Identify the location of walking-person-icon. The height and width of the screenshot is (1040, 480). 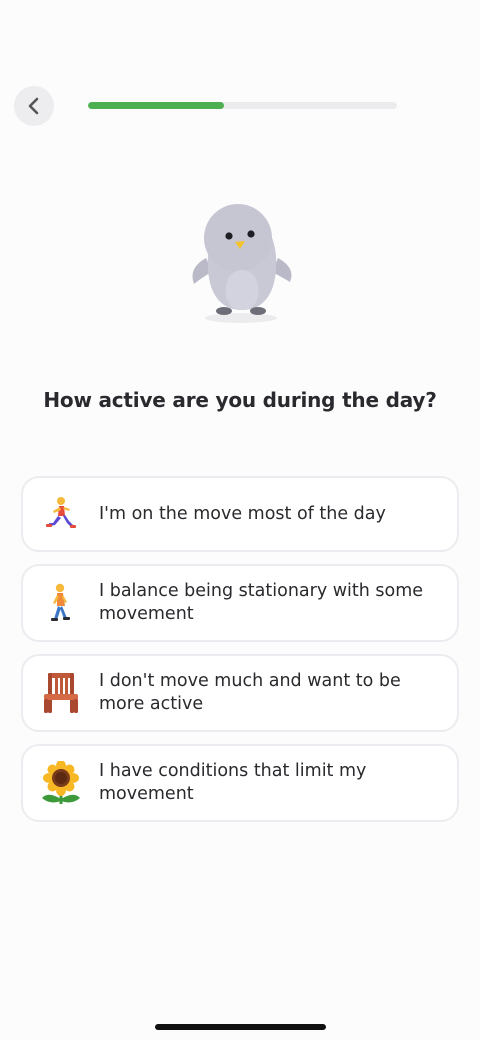
(61, 603).